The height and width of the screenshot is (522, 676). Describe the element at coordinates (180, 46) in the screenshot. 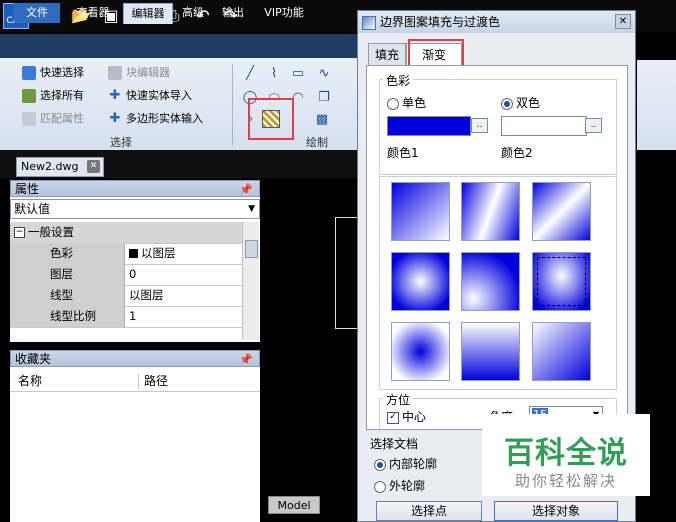

I see `ribbon-tab-bar` at that location.